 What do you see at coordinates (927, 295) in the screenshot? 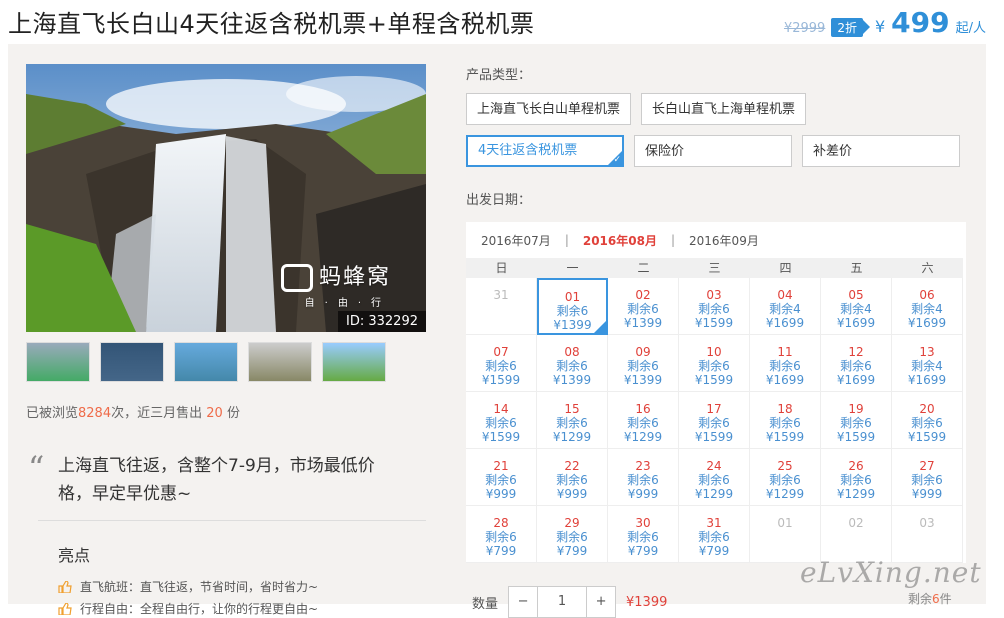
I see `day-number: 06` at bounding box center [927, 295].